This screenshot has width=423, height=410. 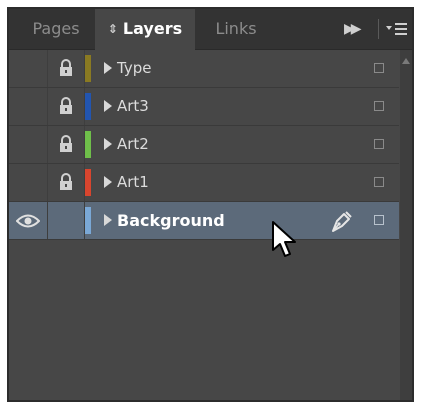 I want to click on scrollbar, so click(x=406, y=225).